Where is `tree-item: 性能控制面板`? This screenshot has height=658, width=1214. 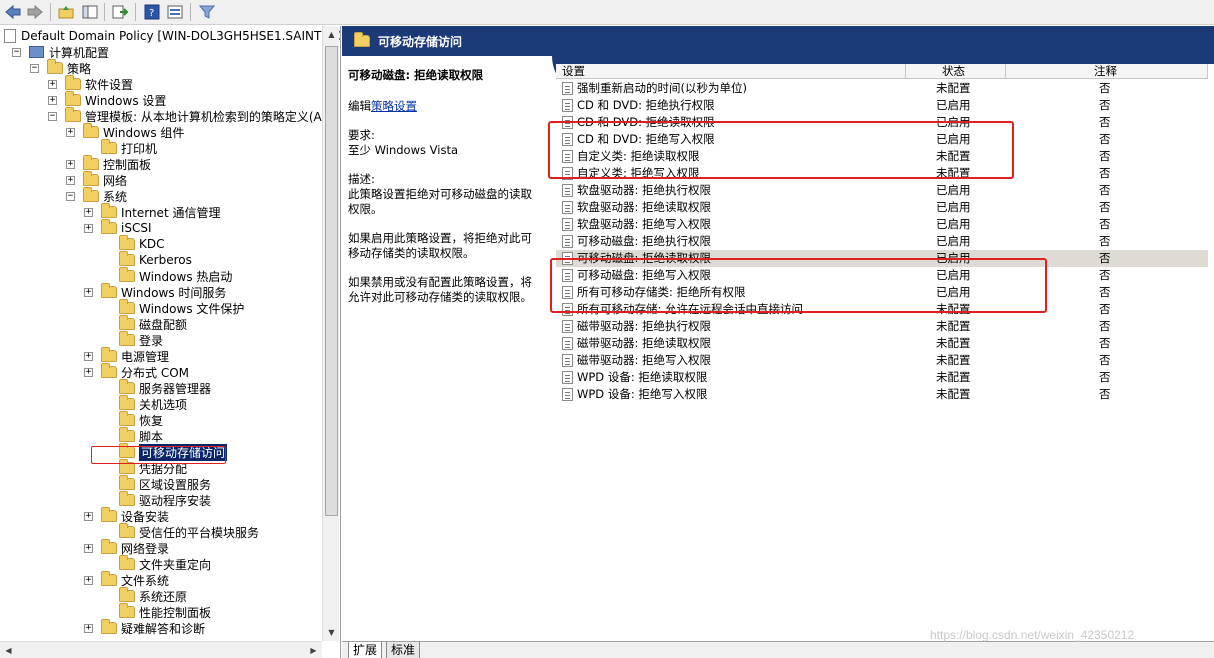 tree-item: 性能控制面板 is located at coordinates (156, 611).